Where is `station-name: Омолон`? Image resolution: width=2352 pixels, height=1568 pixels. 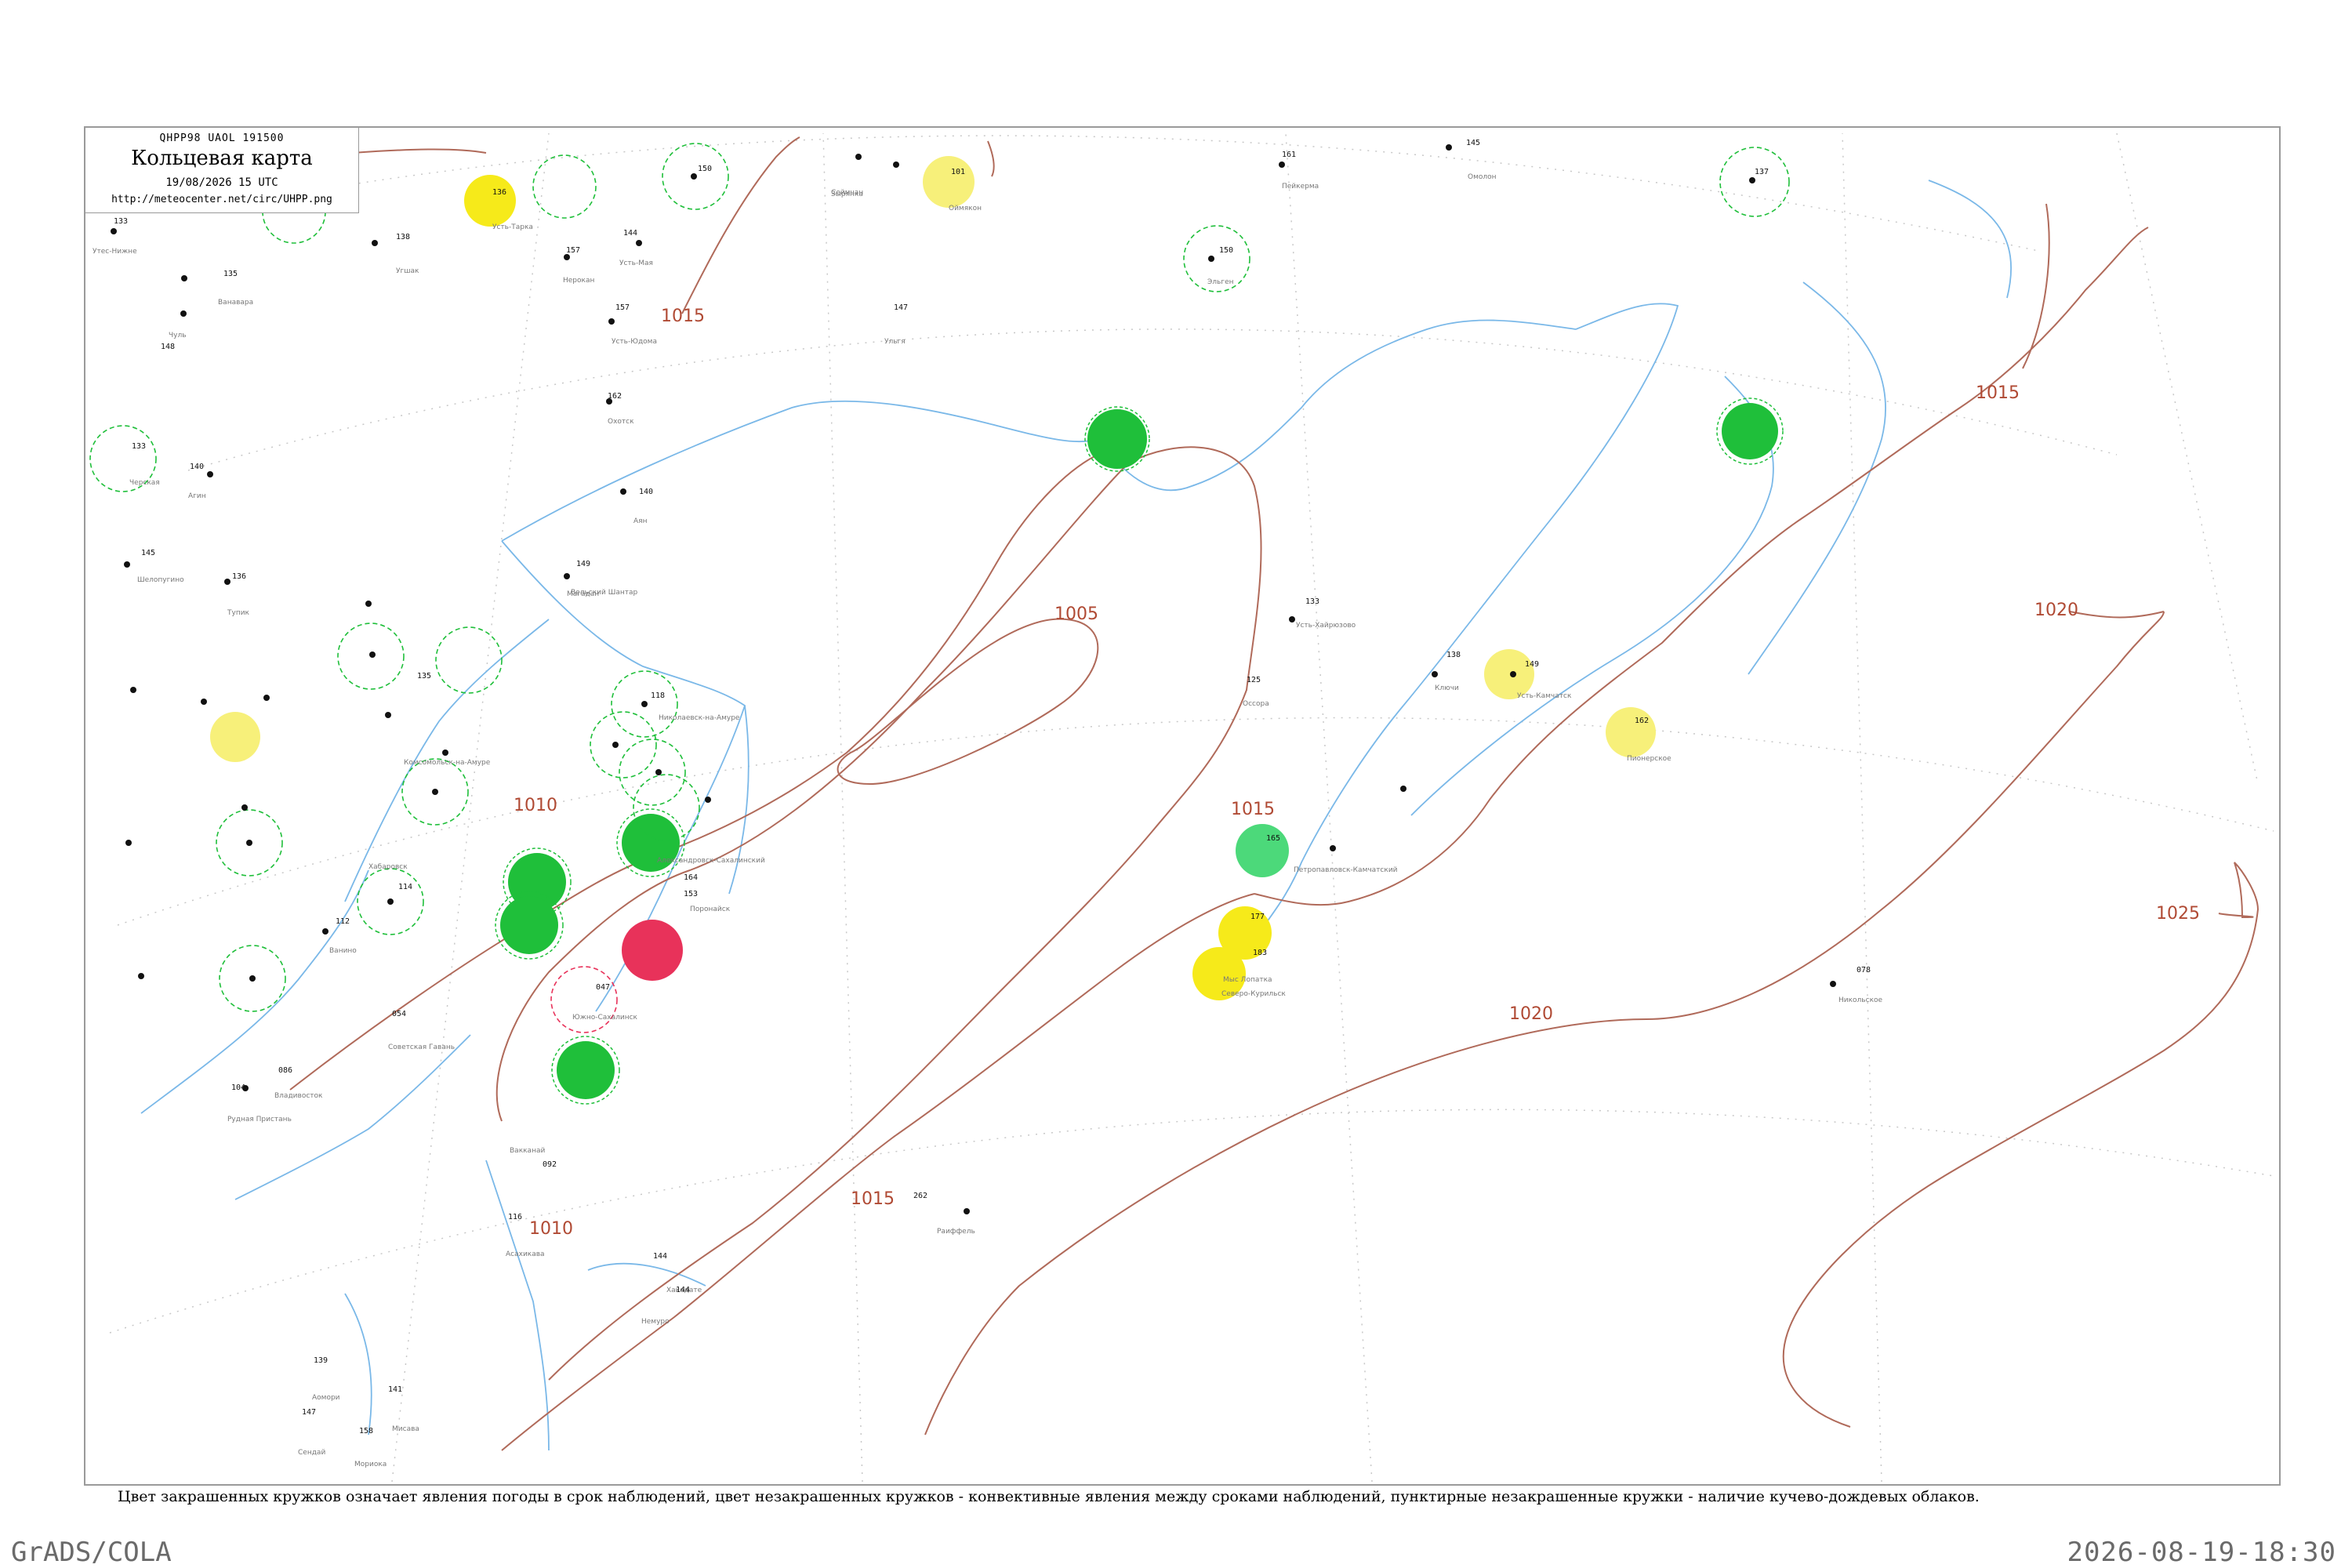
station-name: Омолон is located at coordinates (1482, 177).